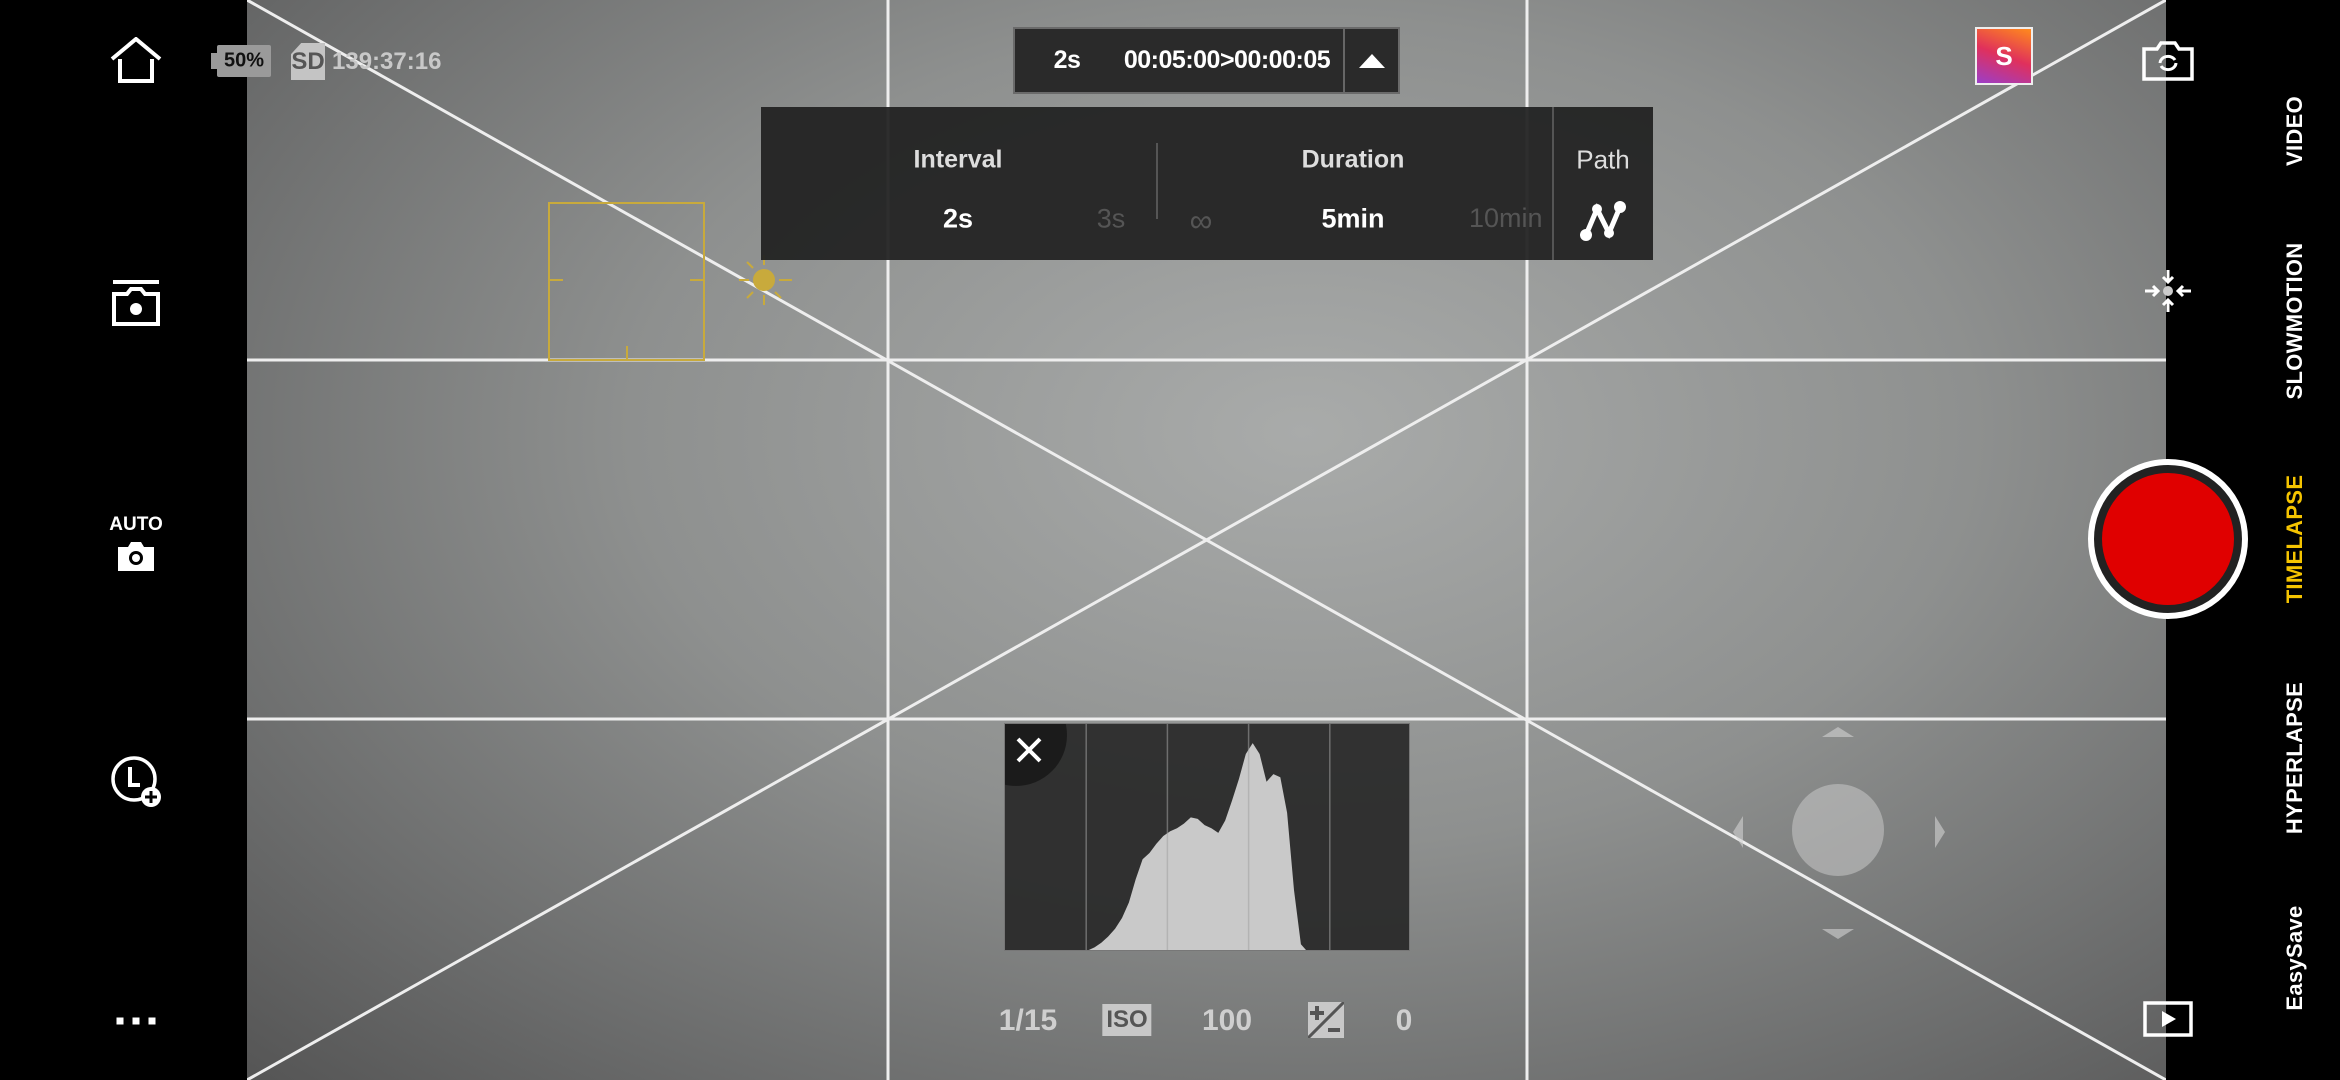 The image size is (2340, 1080). I want to click on focus-box, so click(626, 281).